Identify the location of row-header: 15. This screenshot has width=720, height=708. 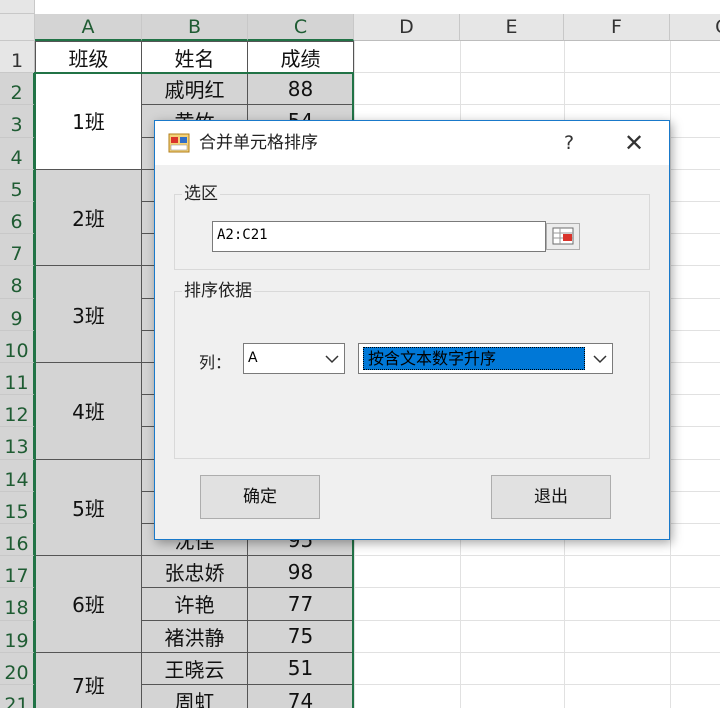
(17, 507).